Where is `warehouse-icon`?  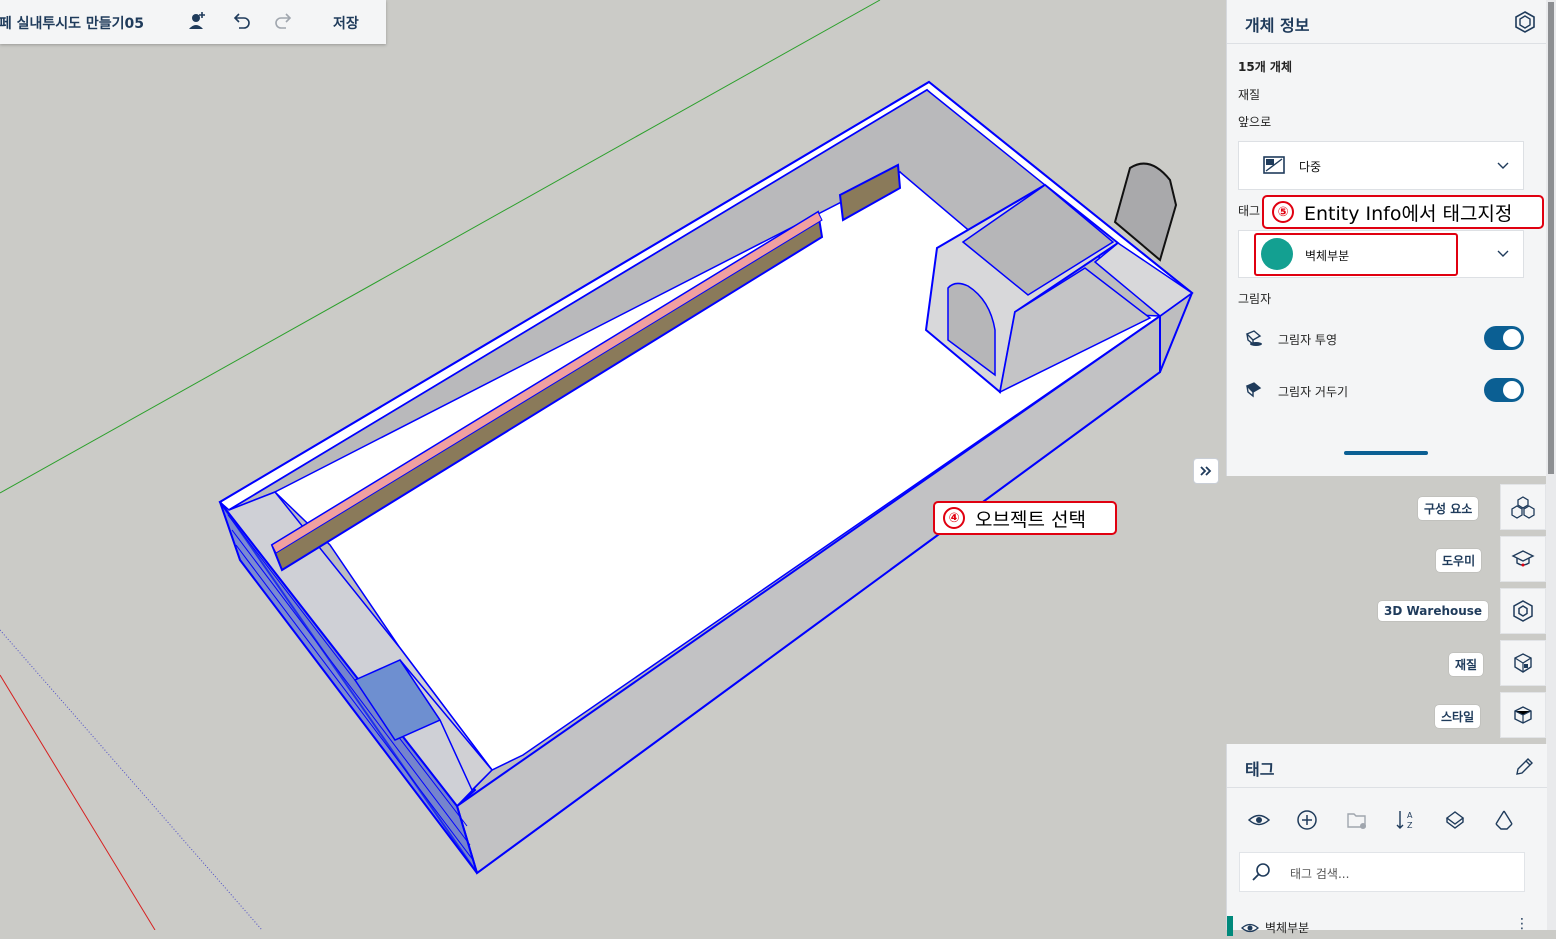 warehouse-icon is located at coordinates (1523, 611).